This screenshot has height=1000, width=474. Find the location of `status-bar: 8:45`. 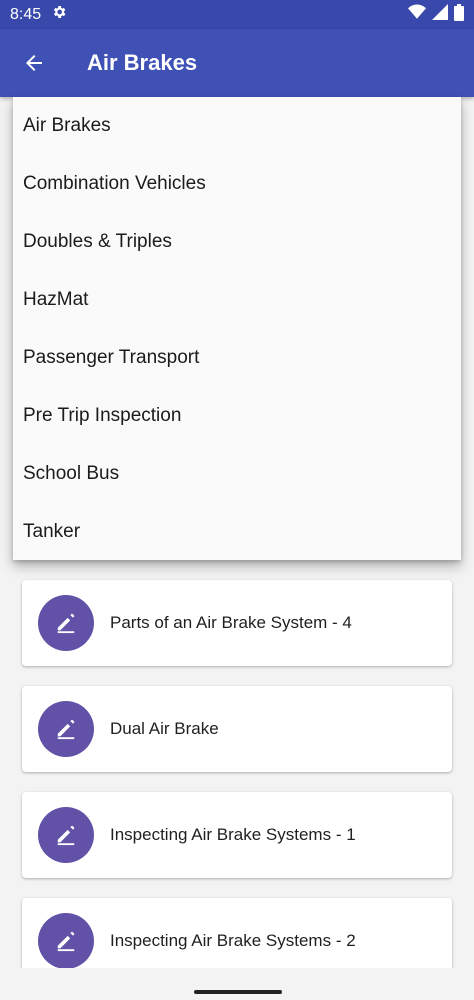

status-bar: 8:45 is located at coordinates (237, 14).